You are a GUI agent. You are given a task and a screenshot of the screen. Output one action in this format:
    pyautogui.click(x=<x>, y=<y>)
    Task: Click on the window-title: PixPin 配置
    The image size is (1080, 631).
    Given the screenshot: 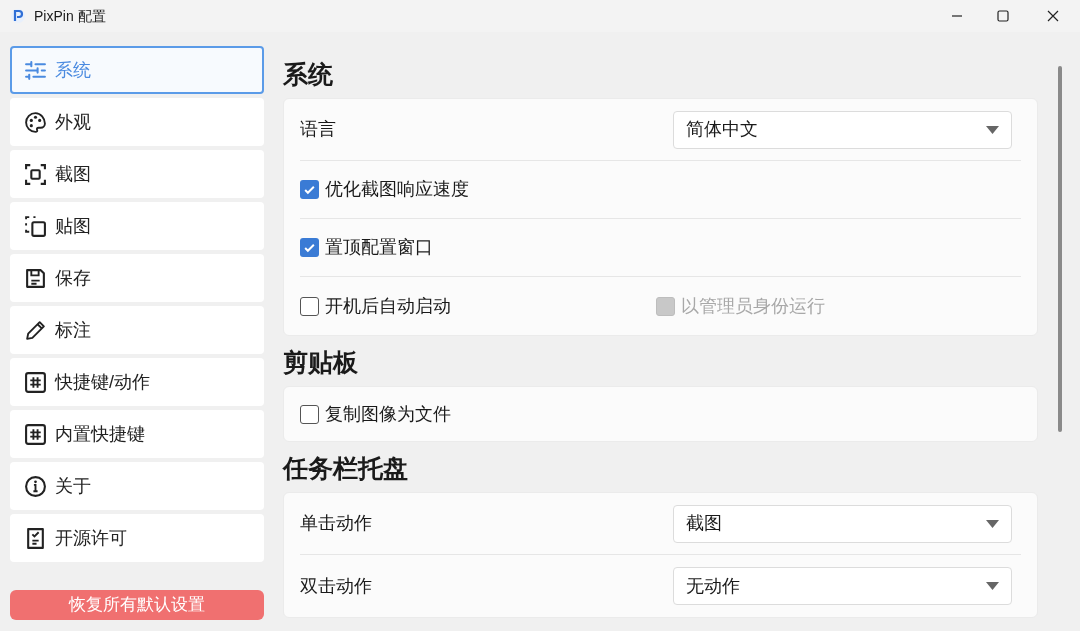 What is the action you would take?
    pyautogui.click(x=70, y=16)
    